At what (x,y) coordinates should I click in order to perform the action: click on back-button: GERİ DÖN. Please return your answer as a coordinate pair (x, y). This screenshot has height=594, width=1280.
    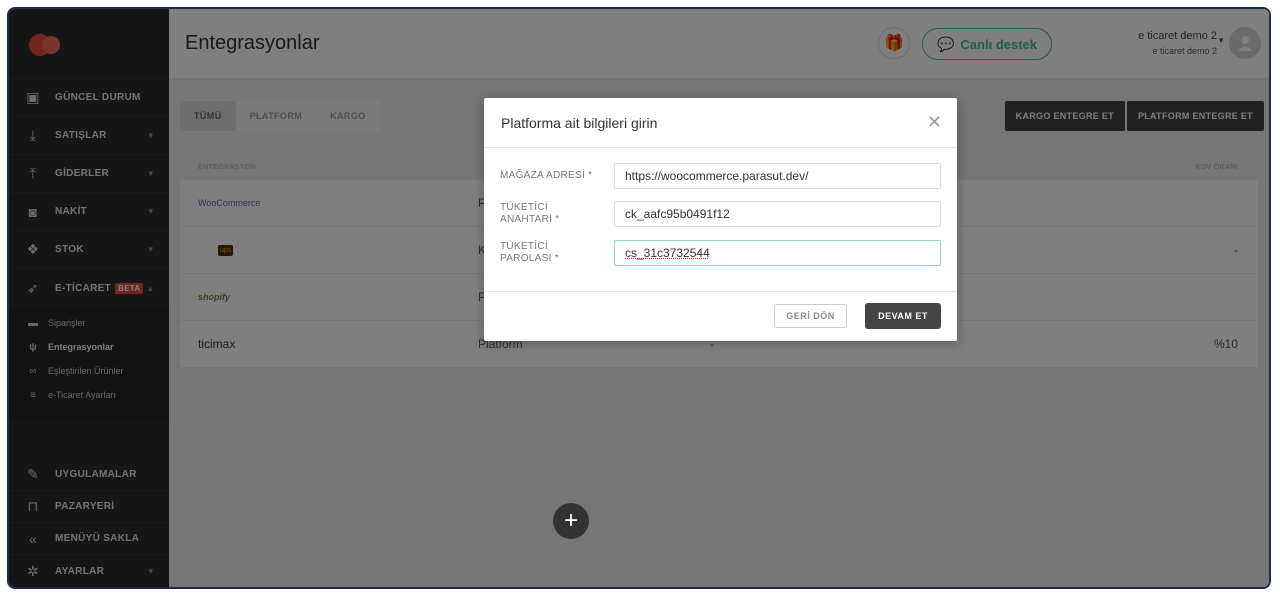
    Looking at the image, I should click on (810, 316).